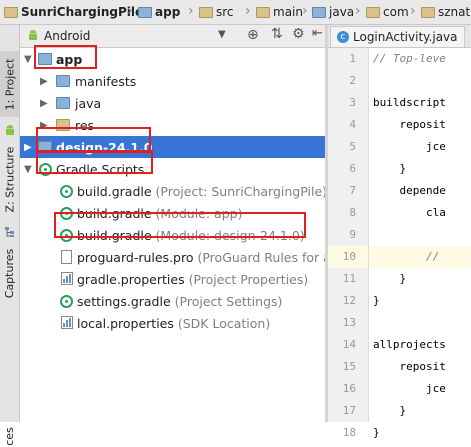 This screenshot has width=471, height=447. I want to click on gear-icon: ⚙, so click(298, 34).